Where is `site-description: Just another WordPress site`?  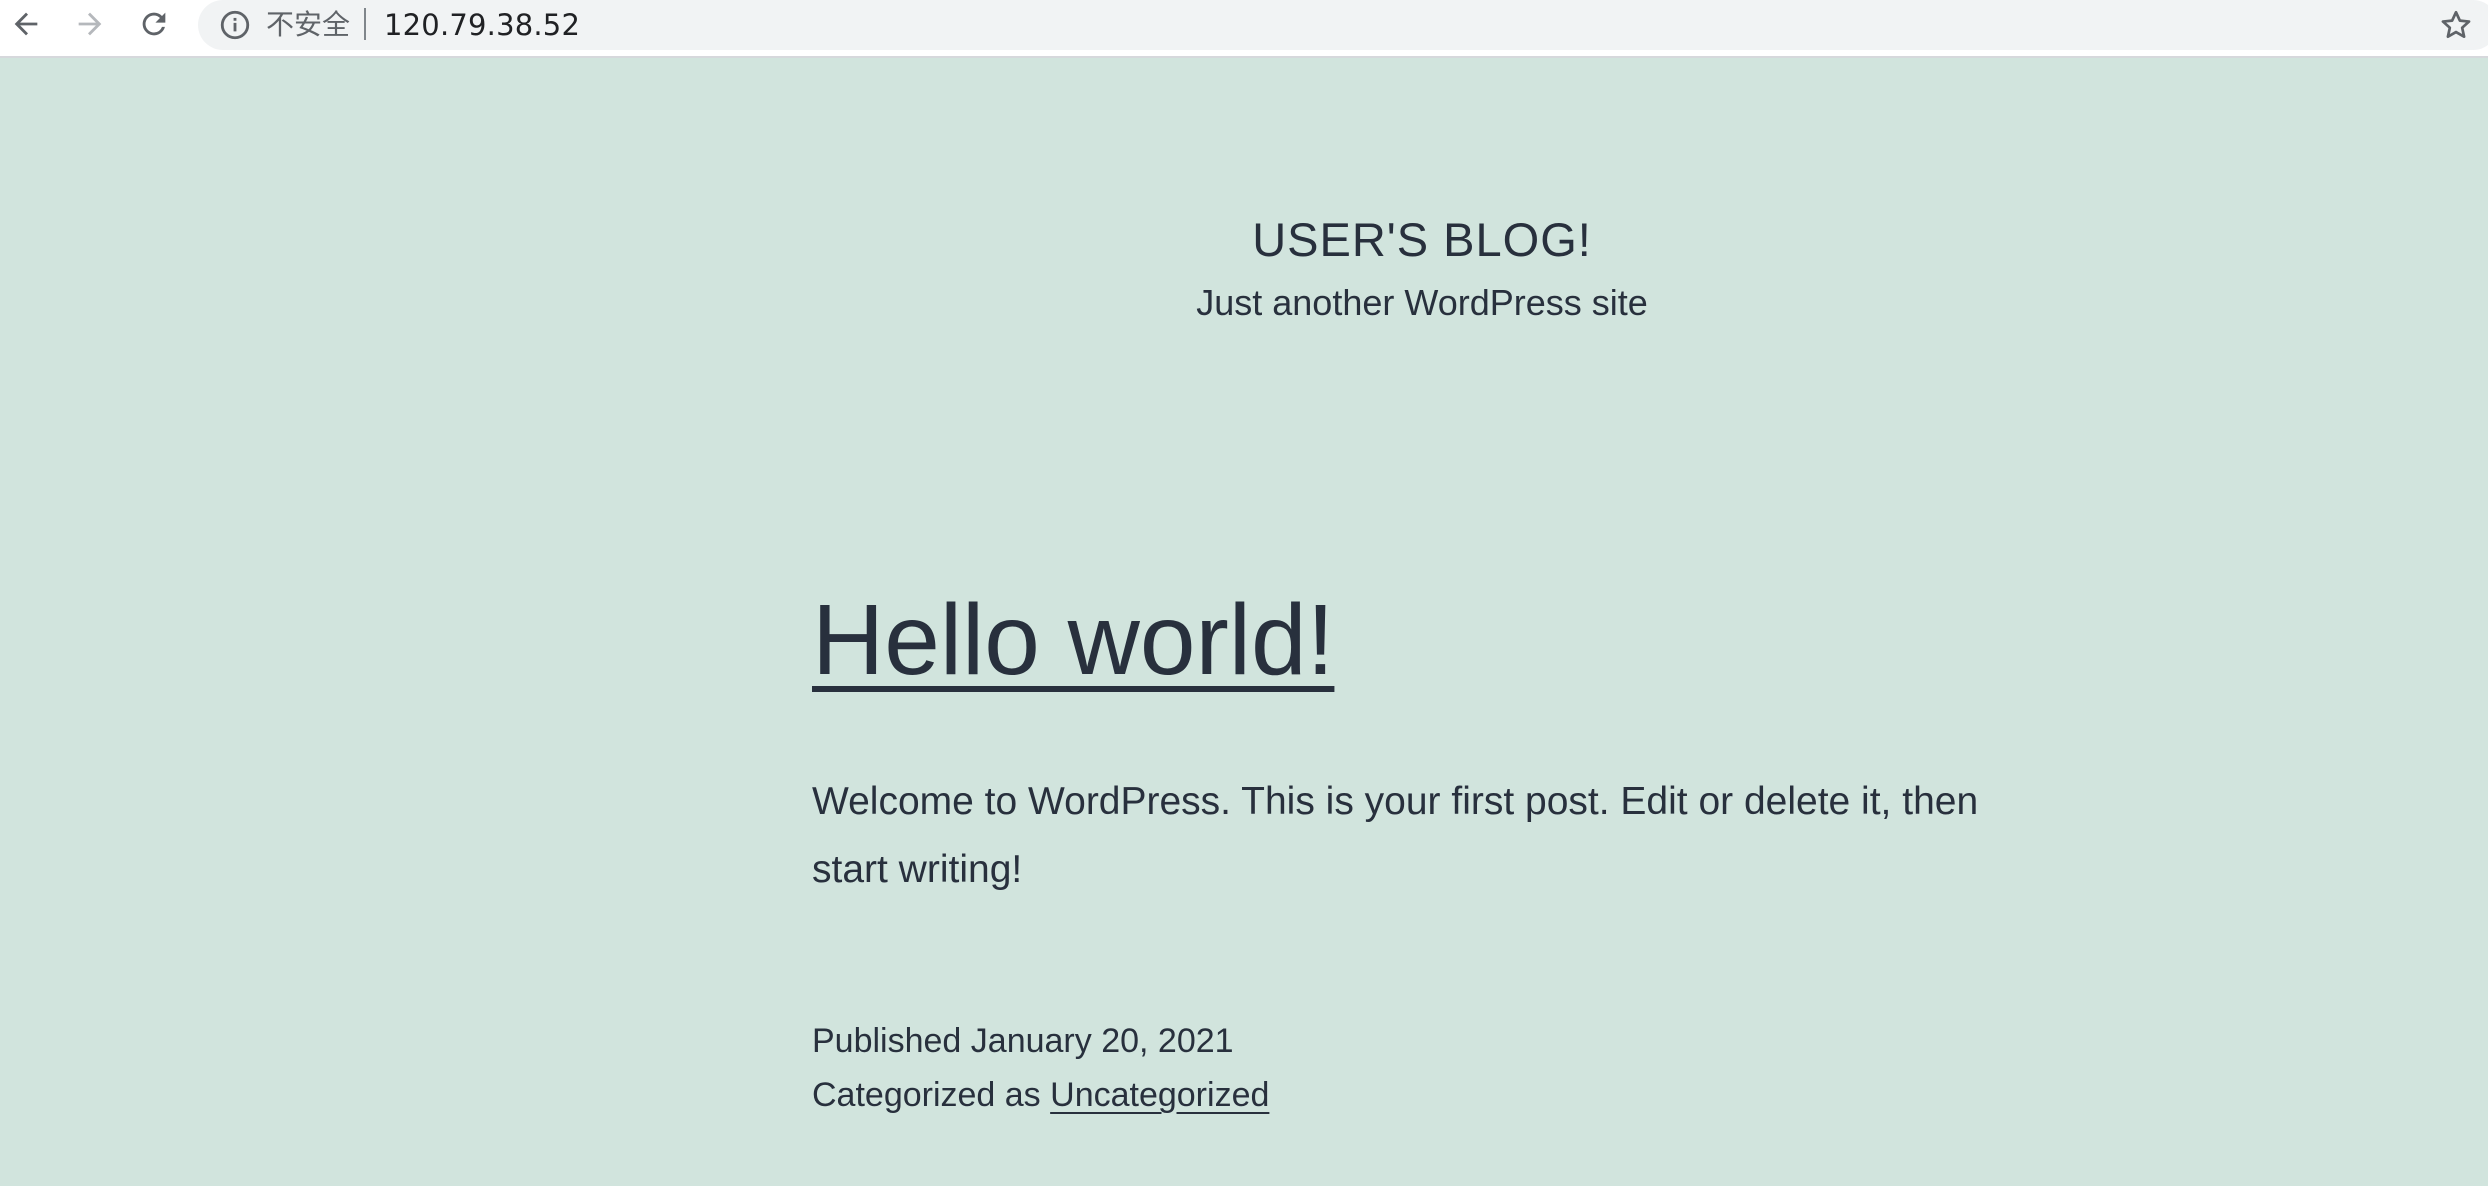 site-description: Just another WordPress site is located at coordinates (1422, 302).